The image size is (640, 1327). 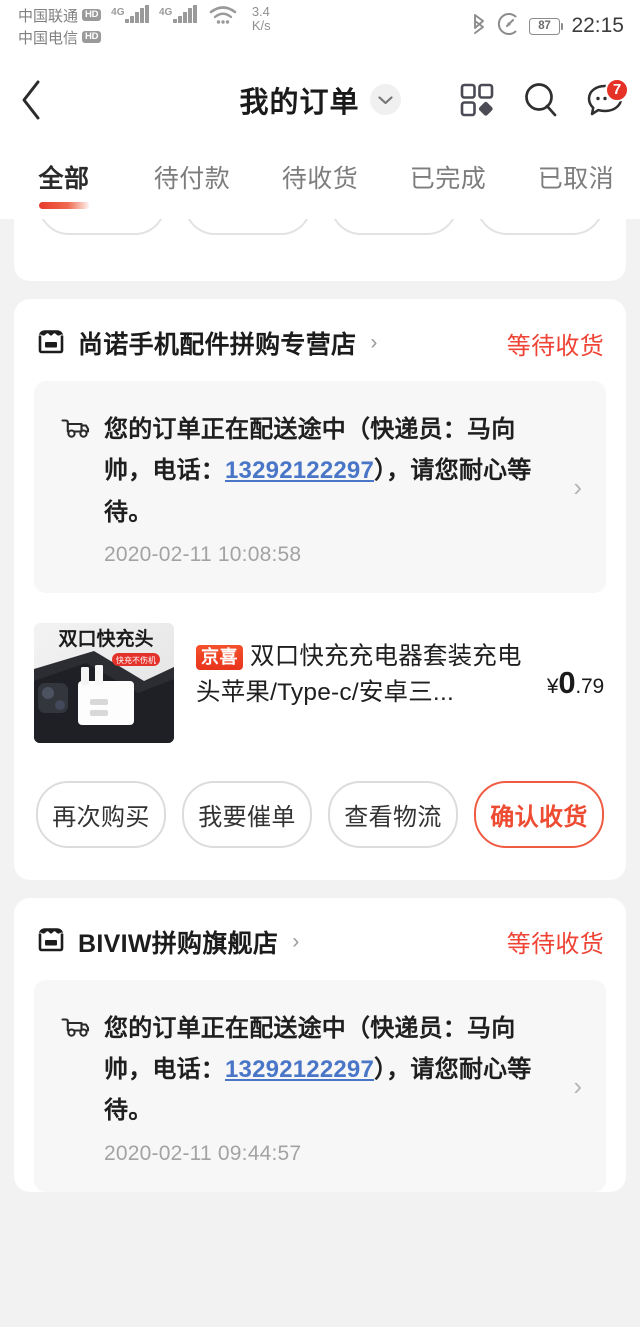 What do you see at coordinates (617, 89) in the screenshot?
I see `chat-unread-badge: 7` at bounding box center [617, 89].